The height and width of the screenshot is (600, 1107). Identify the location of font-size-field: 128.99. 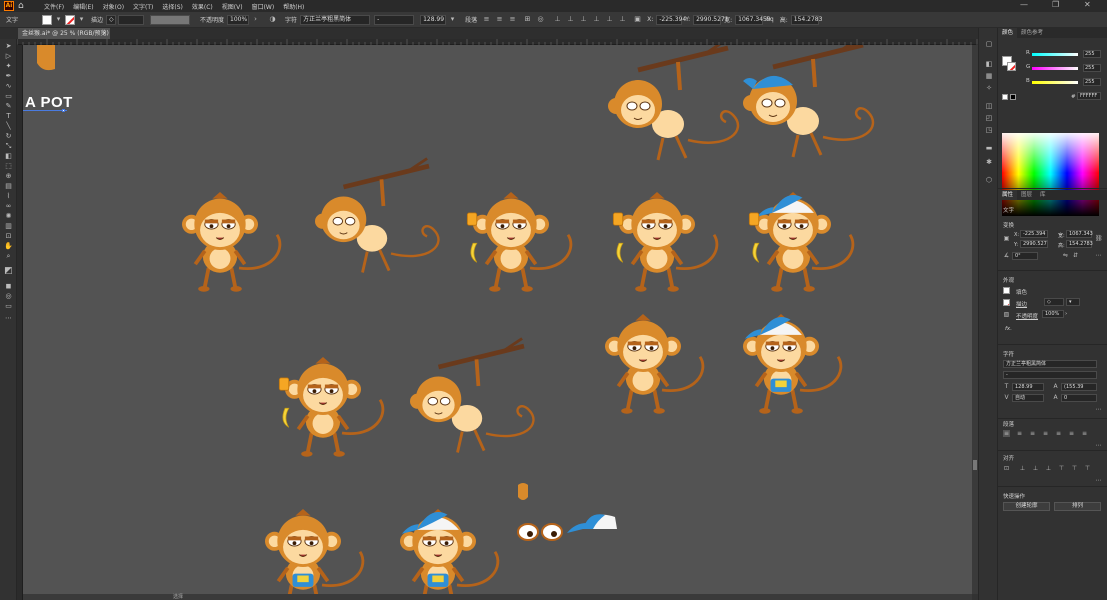
(433, 19).